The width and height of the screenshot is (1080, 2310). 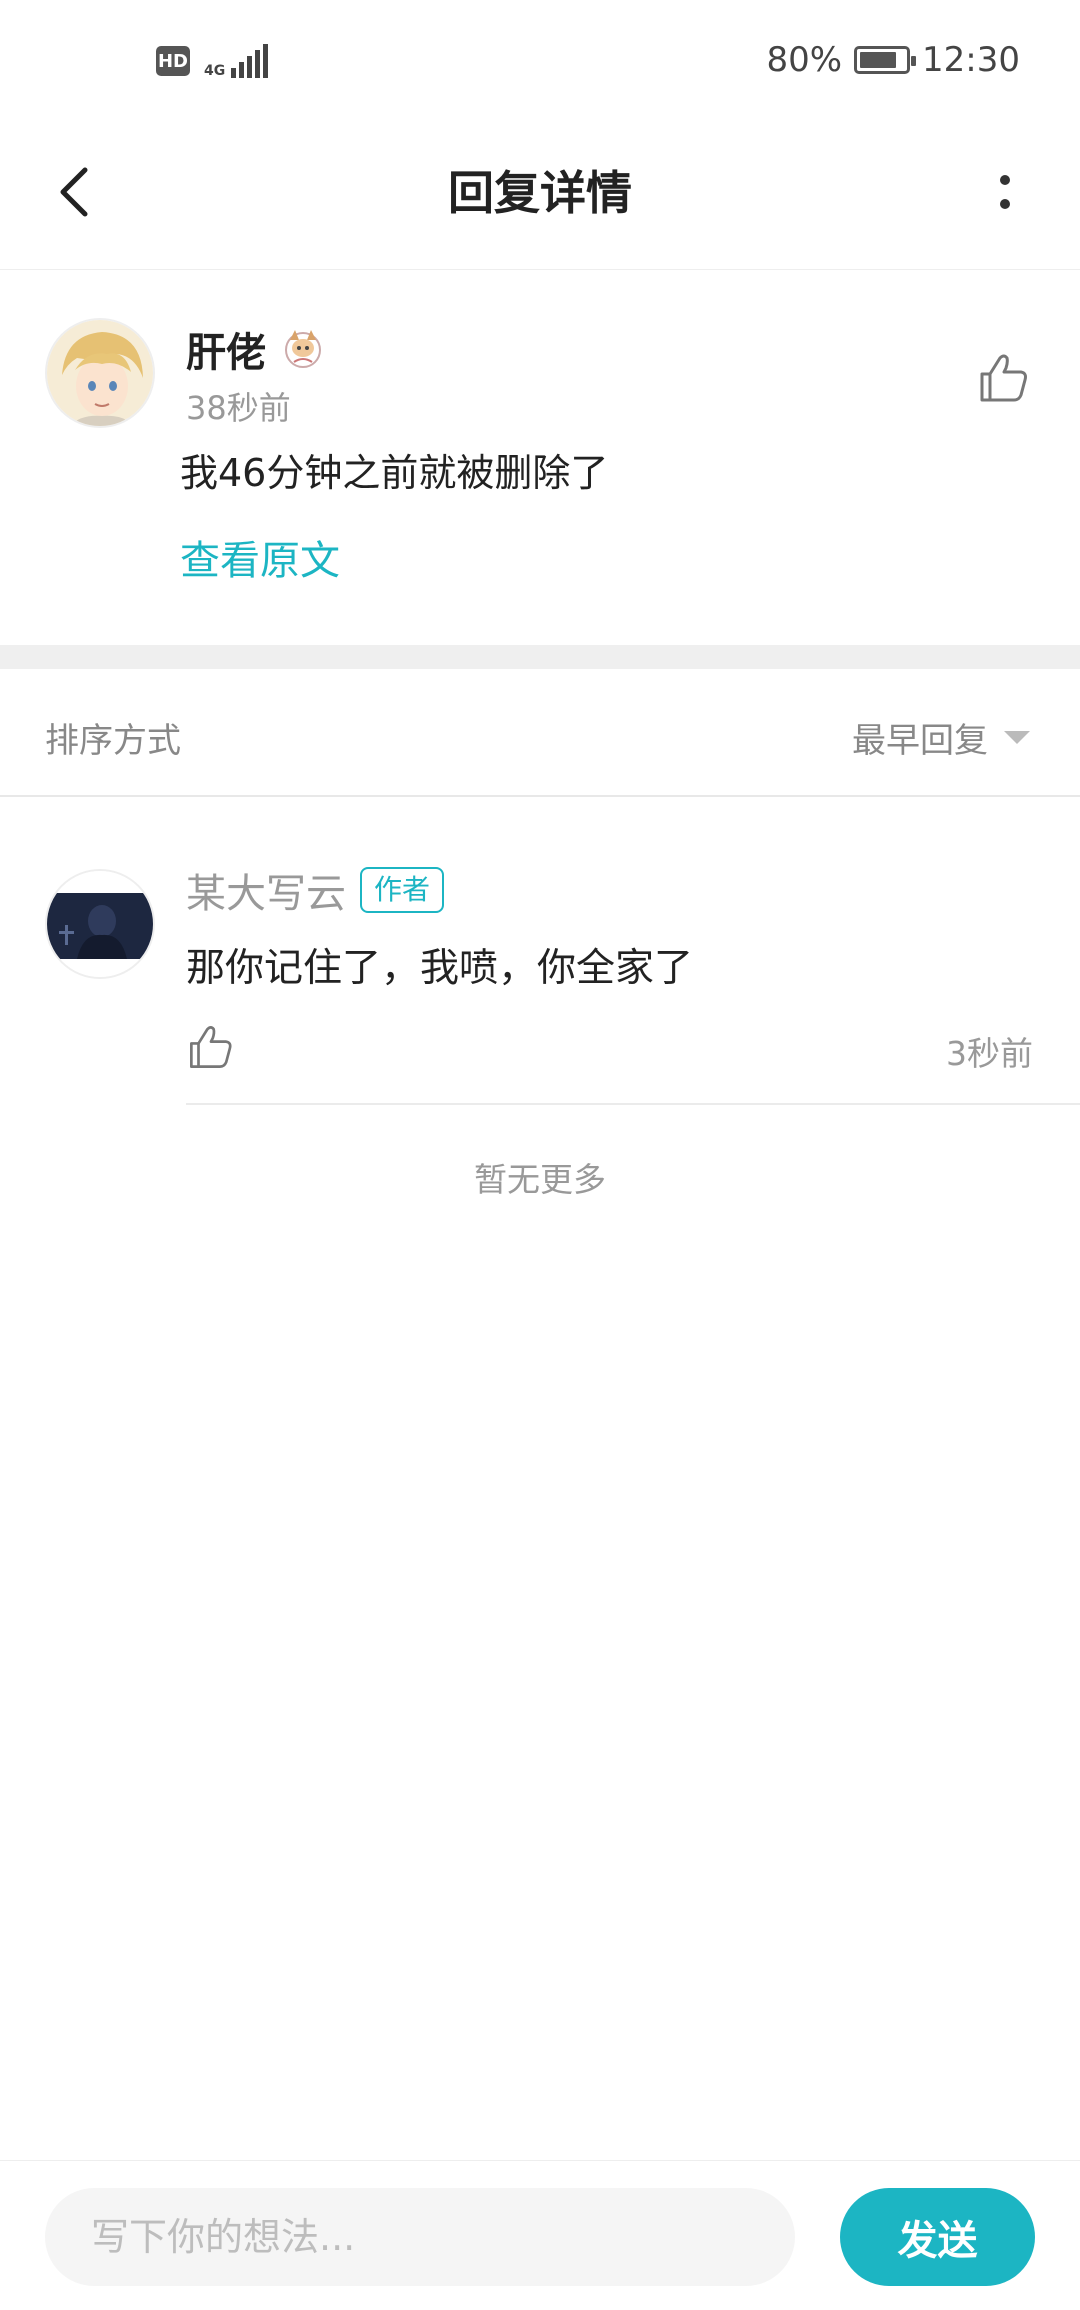 I want to click on reply-header: 某大写云 作者, so click(x=315, y=890).